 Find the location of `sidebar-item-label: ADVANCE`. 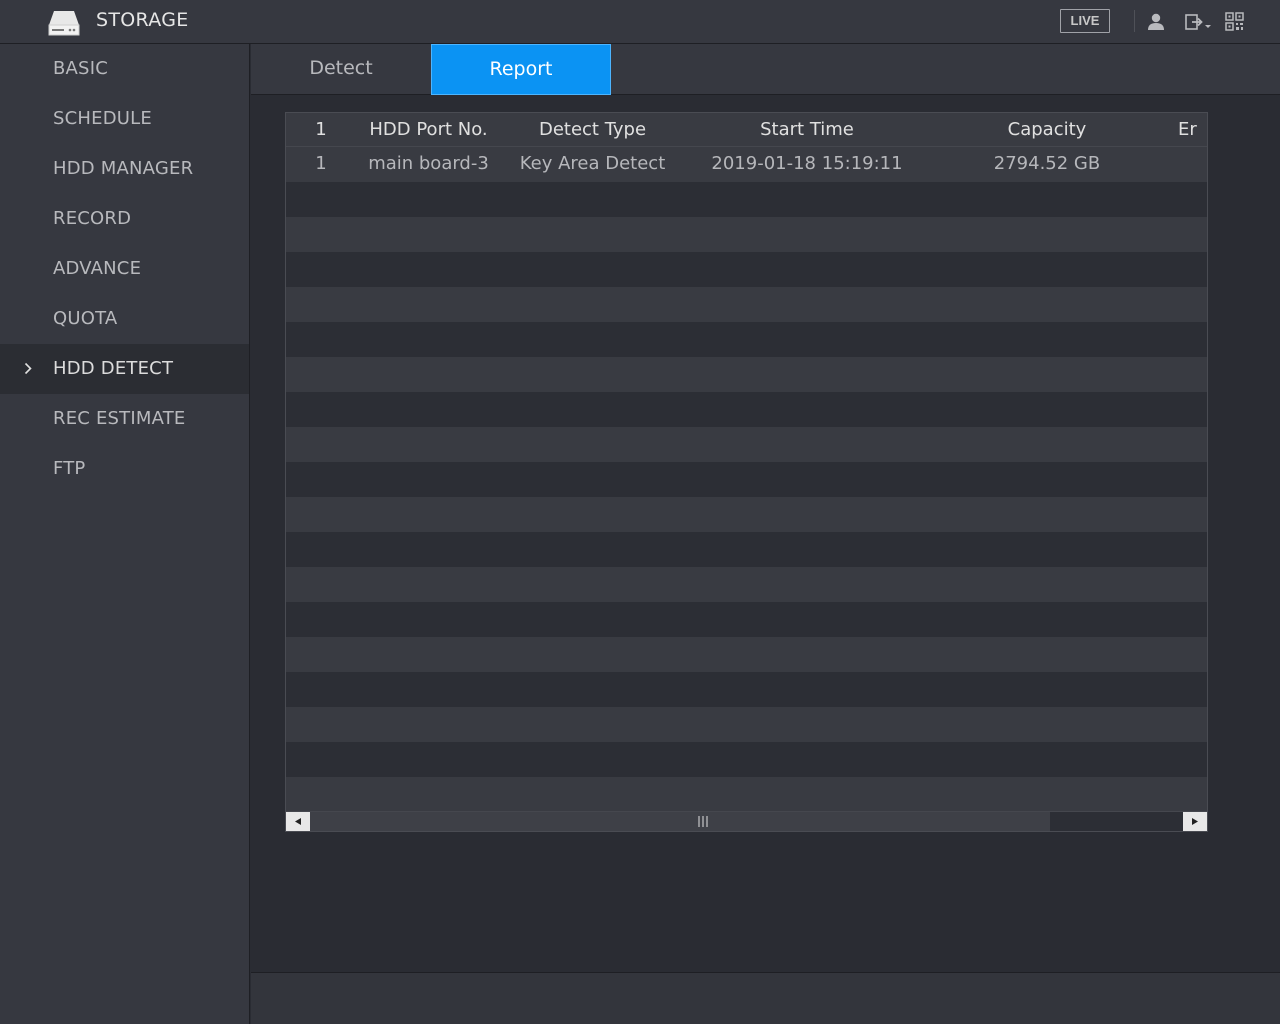

sidebar-item-label: ADVANCE is located at coordinates (97, 268).